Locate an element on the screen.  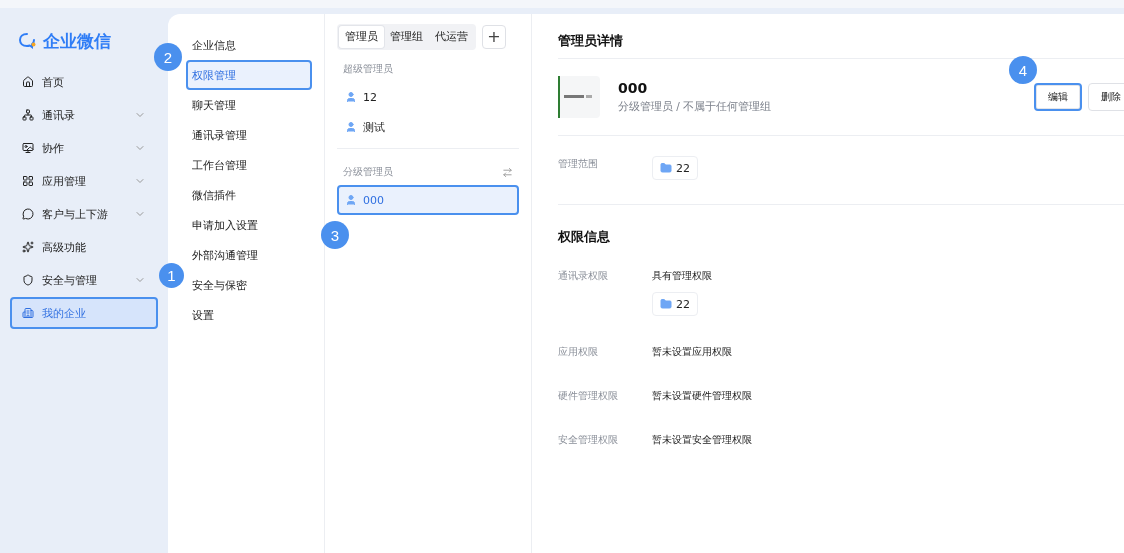
tab: 管理员 is located at coordinates (361, 37).